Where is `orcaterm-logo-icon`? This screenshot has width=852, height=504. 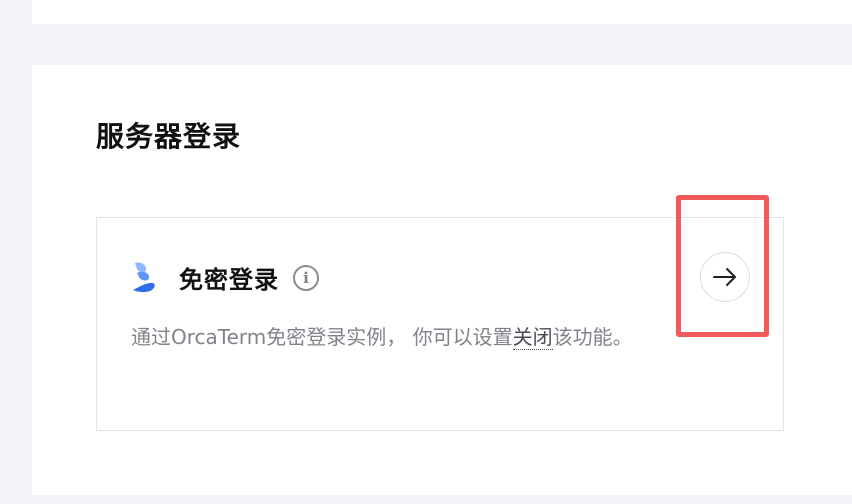 orcaterm-logo-icon is located at coordinates (144, 276).